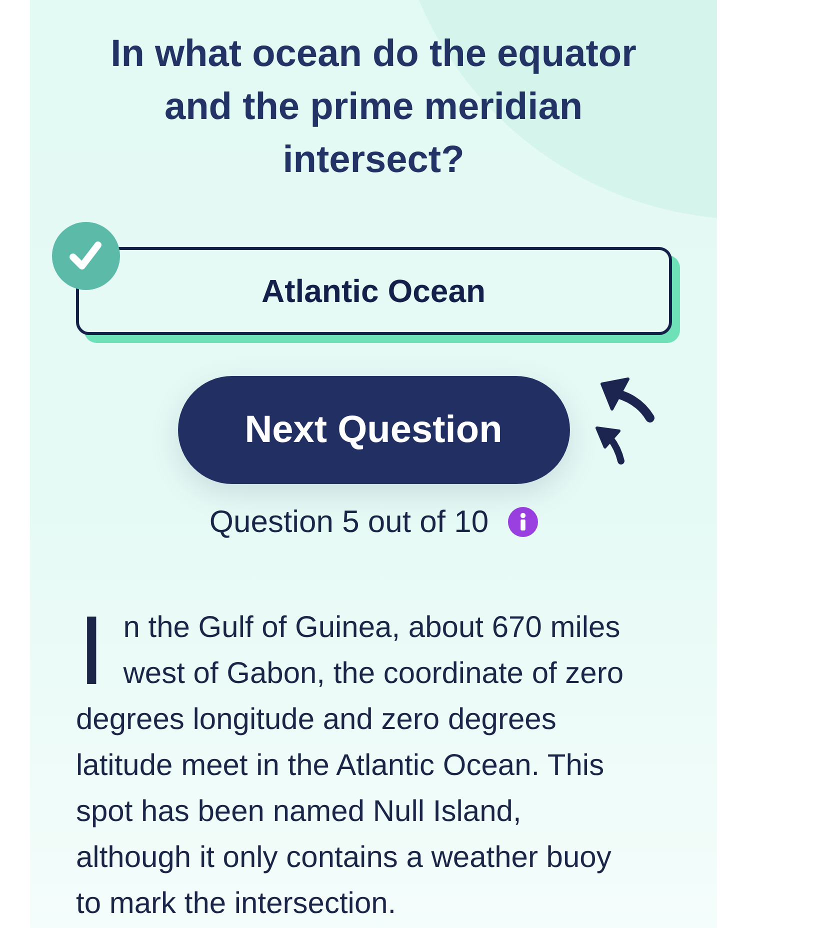 The image size is (826, 928). I want to click on question-title: In what ocean do the equator and the prime meridian intersect?, so click(374, 107).